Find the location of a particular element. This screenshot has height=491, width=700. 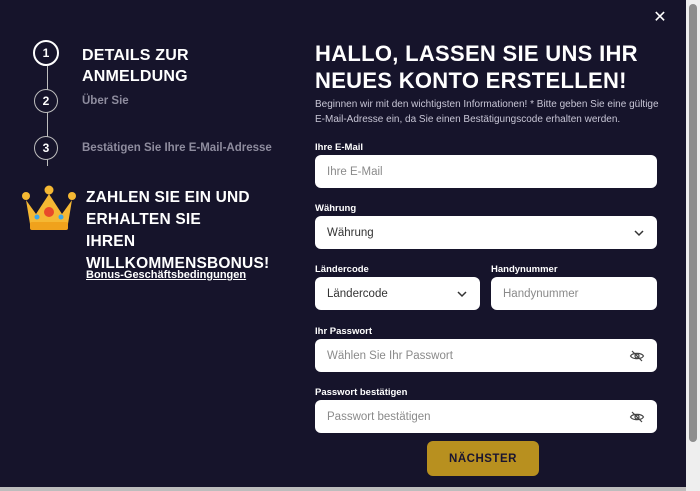

bottom-edge is located at coordinates (343, 489).